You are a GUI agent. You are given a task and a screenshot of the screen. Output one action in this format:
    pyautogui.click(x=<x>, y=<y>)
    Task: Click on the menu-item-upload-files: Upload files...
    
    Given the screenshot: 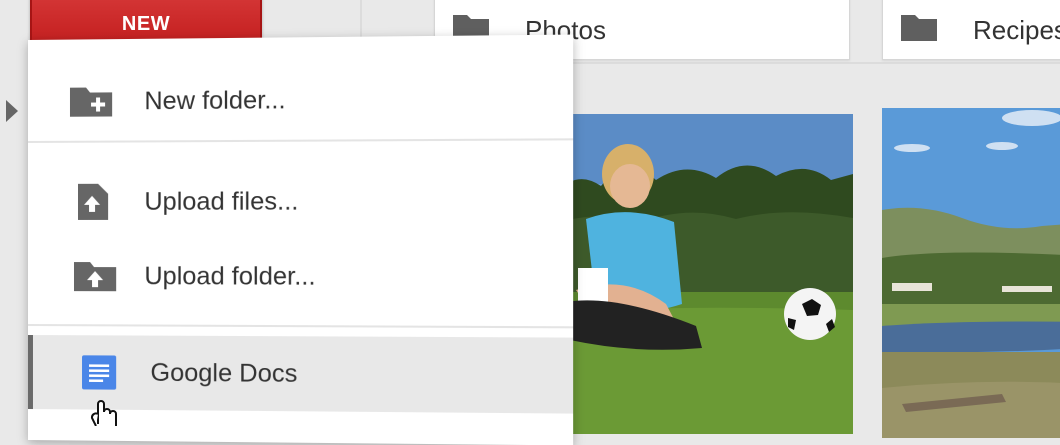 What is the action you would take?
    pyautogui.click(x=300, y=201)
    